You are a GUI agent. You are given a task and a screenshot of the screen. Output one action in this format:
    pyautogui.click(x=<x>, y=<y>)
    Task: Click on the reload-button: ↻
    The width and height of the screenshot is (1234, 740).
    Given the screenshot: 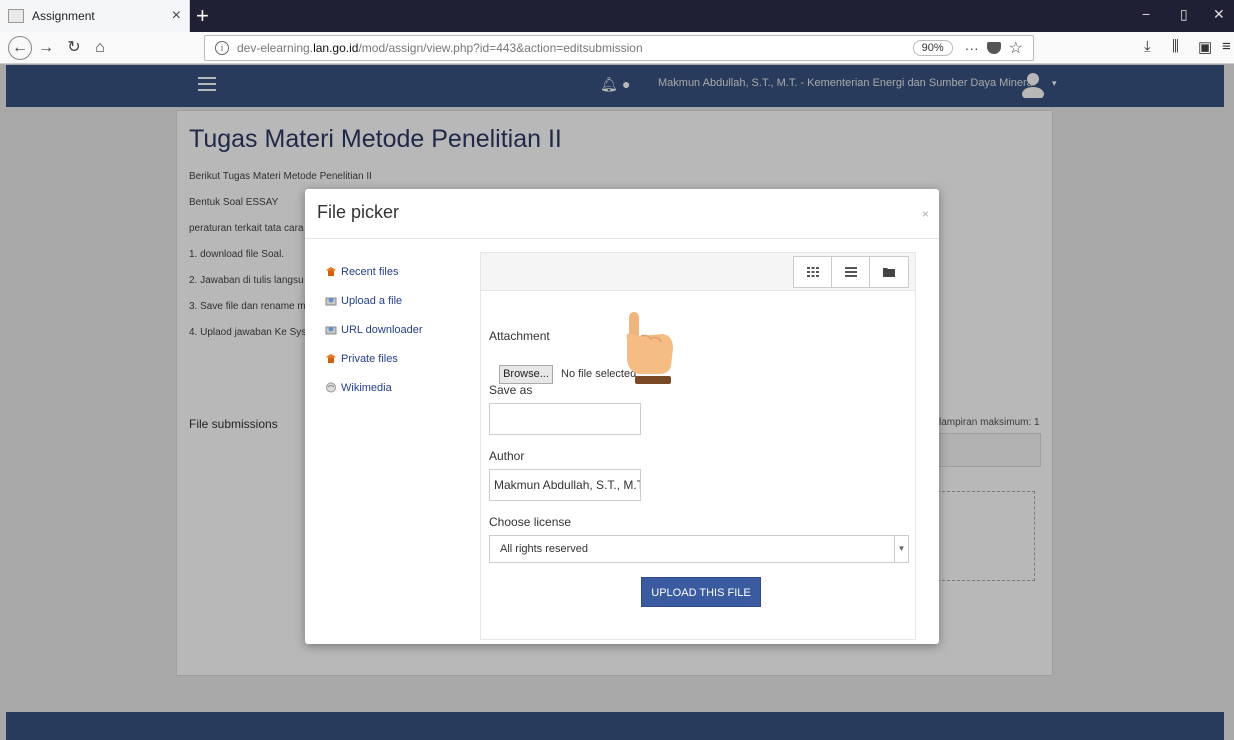 What is the action you would take?
    pyautogui.click(x=74, y=48)
    